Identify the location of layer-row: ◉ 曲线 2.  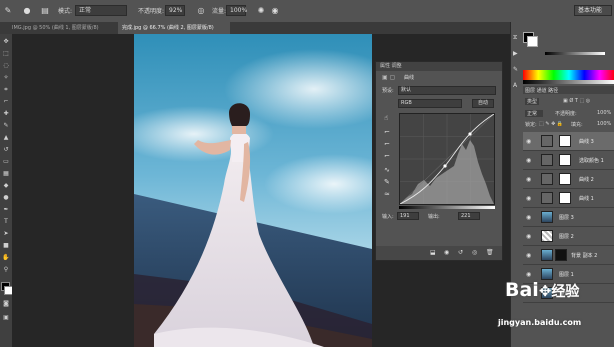
(568, 179).